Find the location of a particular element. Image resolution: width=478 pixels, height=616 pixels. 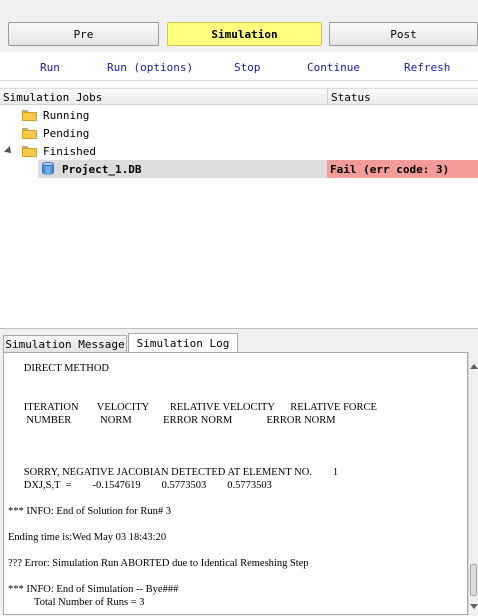

scroll-up-icon is located at coordinates (474, 366).